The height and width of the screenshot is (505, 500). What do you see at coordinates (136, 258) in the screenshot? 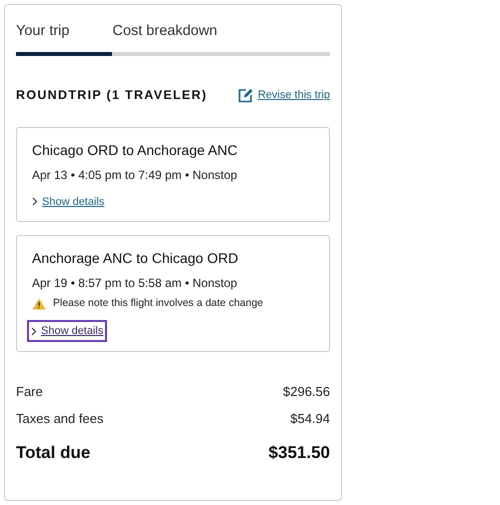
I see `flight-route: Anchorage ANC to Chicago ORD` at bounding box center [136, 258].